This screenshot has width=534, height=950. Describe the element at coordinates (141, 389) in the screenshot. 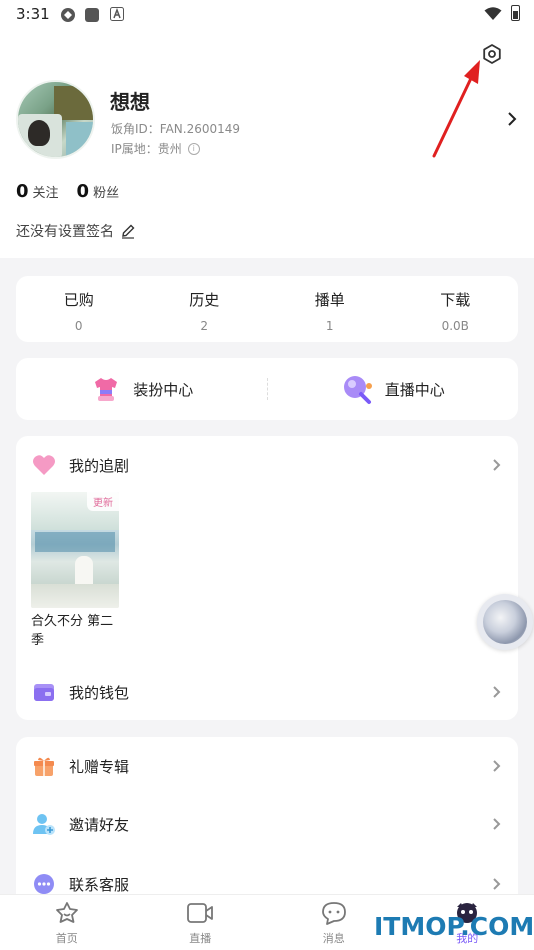

I see `dress-up-center-button: 装扮中心` at that location.